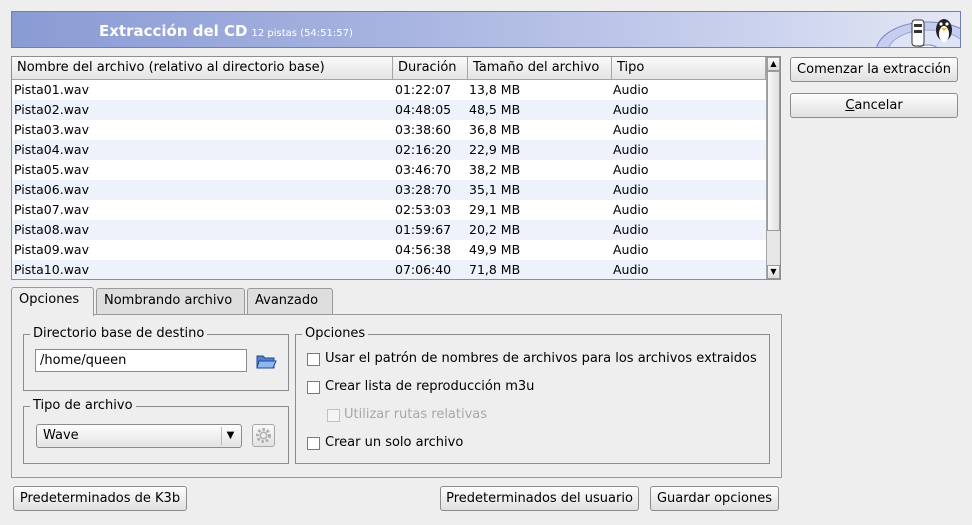 The width and height of the screenshot is (972, 525). I want to click on duration-cell: 01:59:67, so click(423, 229).